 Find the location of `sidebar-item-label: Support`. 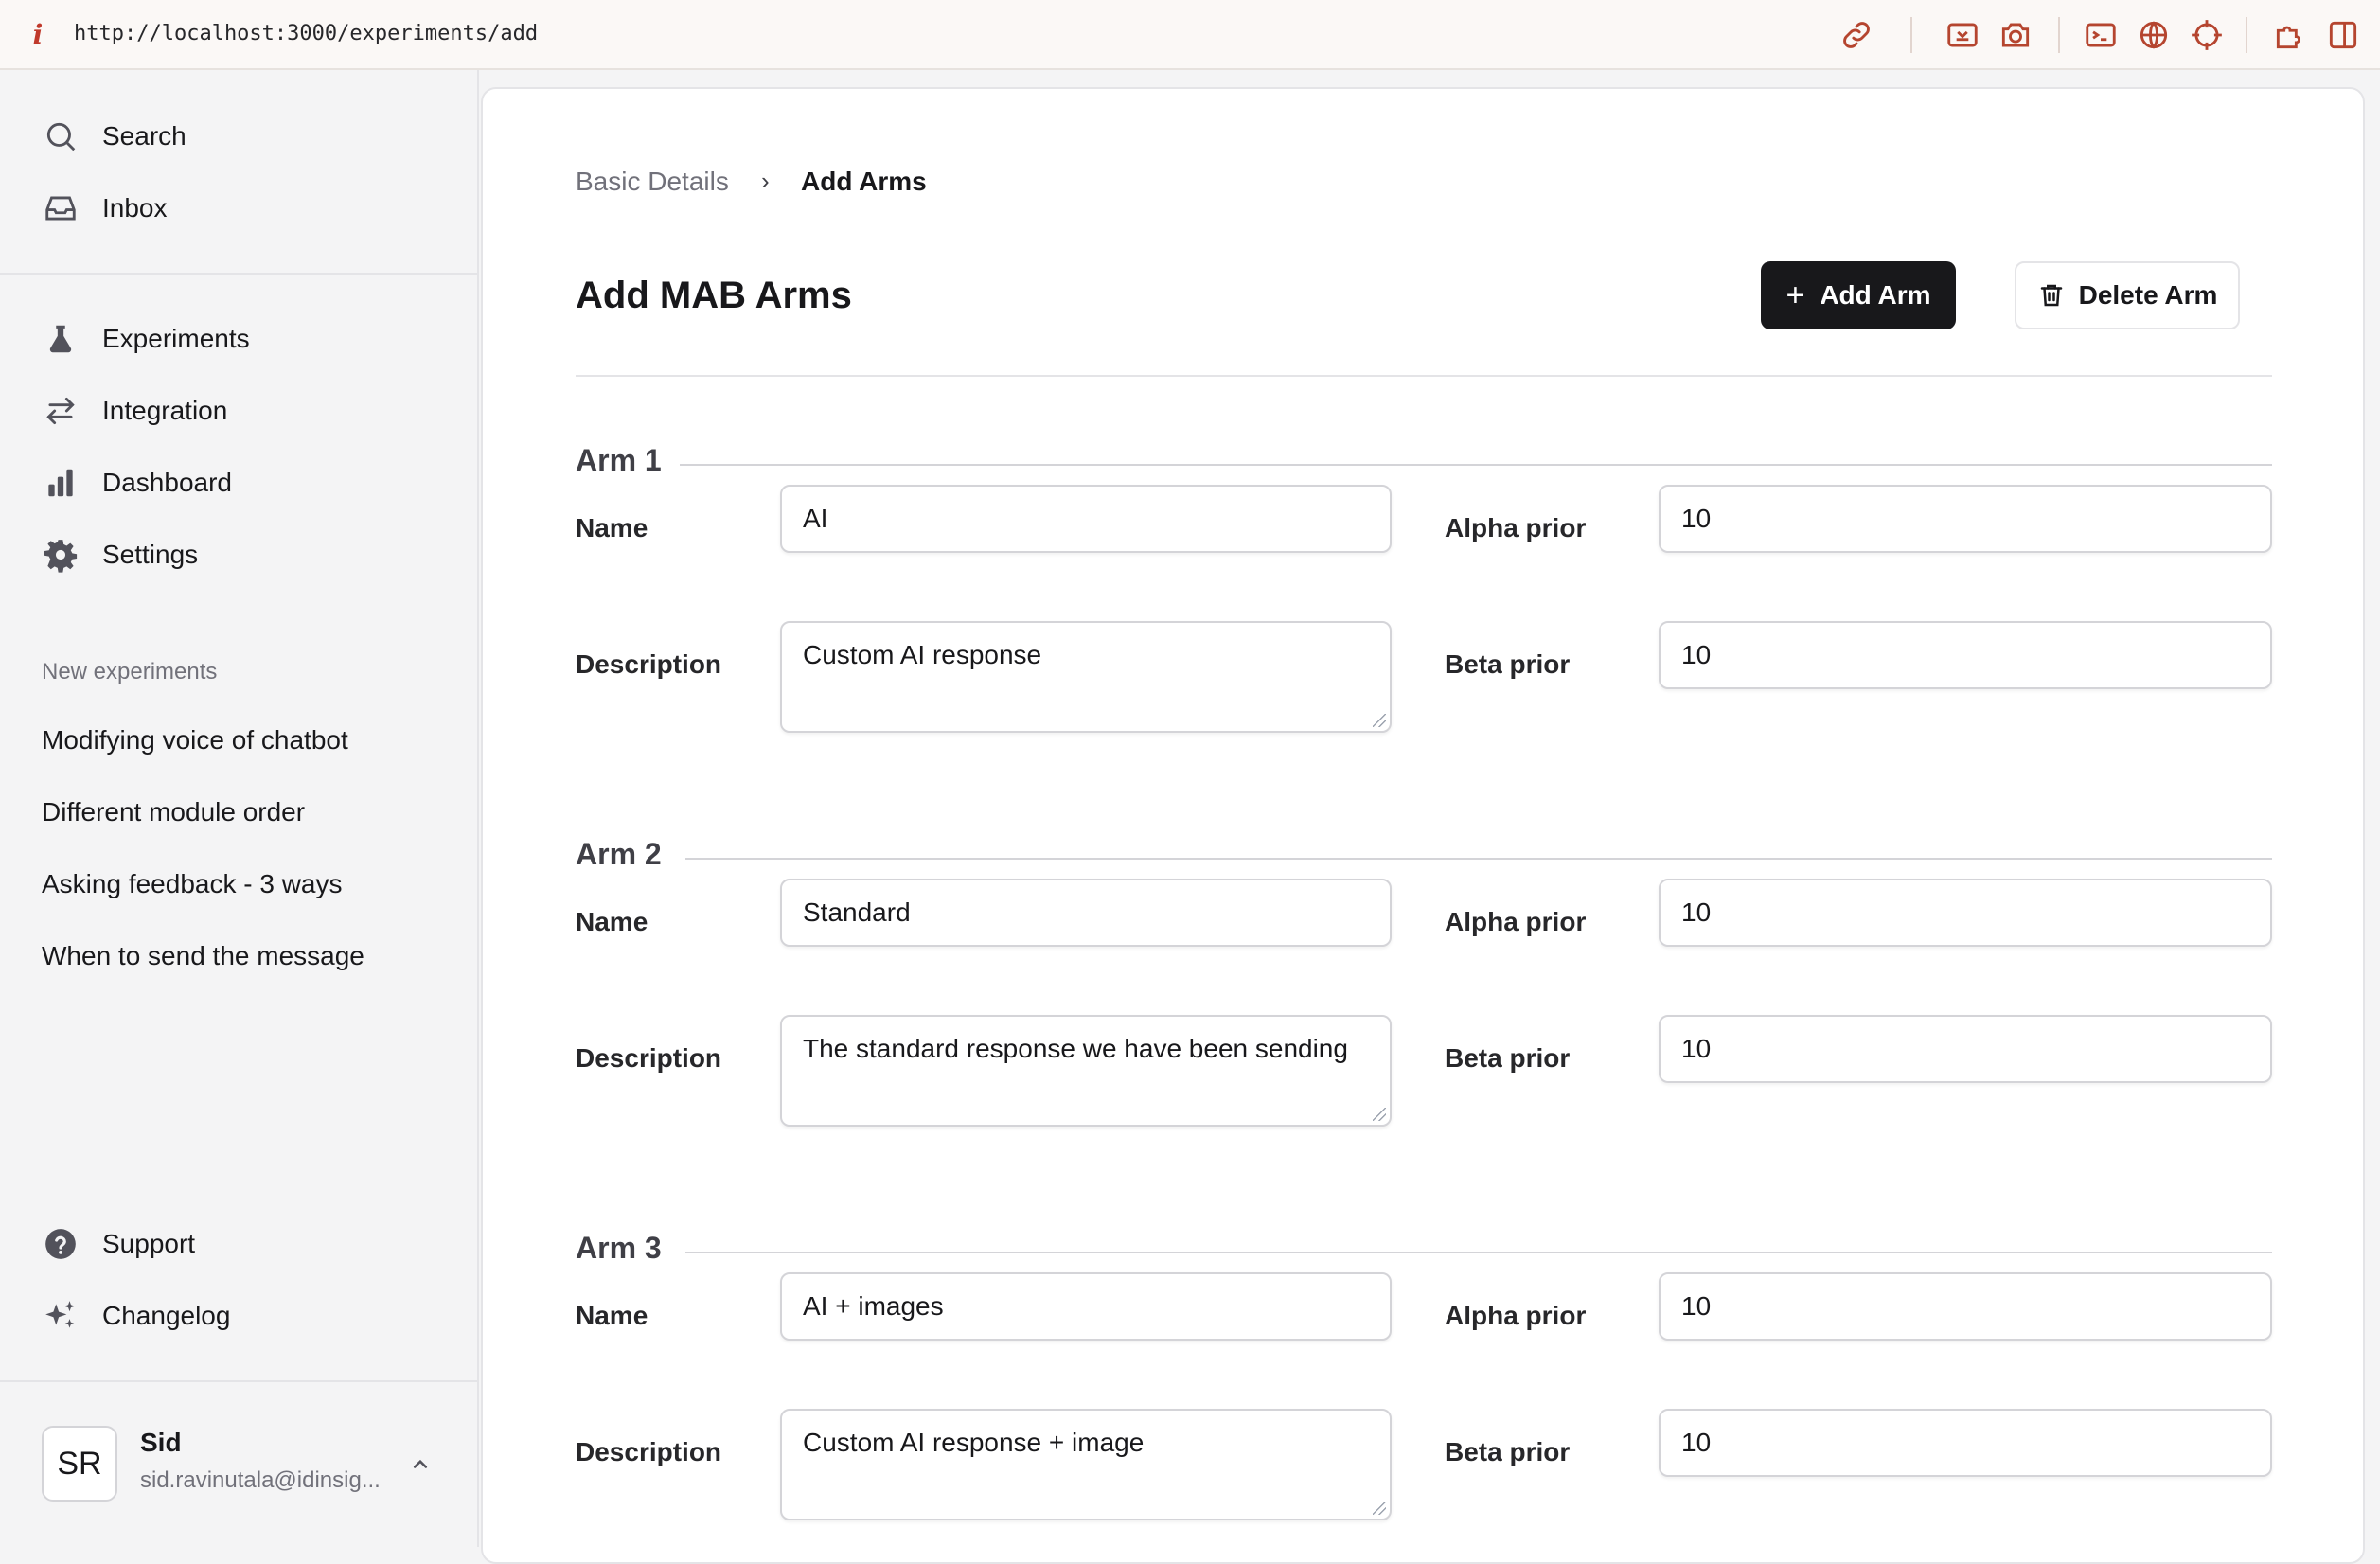

sidebar-item-label: Support is located at coordinates (149, 1244).